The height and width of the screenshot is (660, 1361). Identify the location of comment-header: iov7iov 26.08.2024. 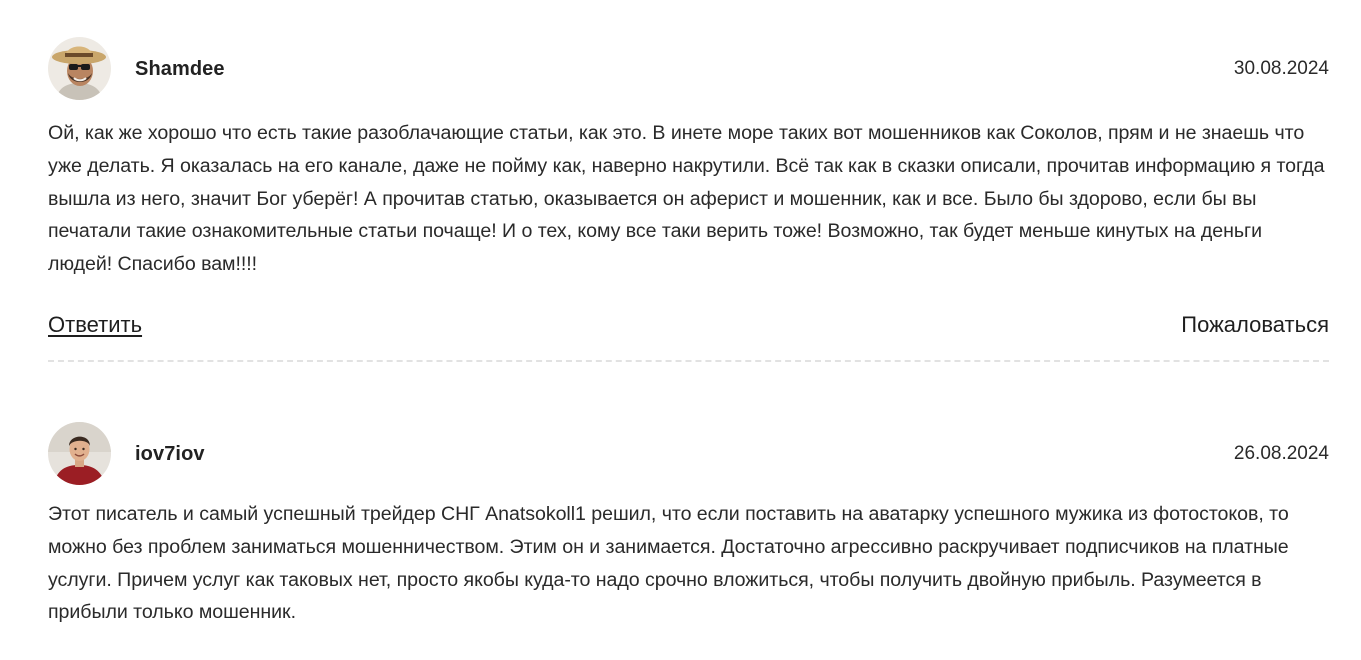
(688, 453).